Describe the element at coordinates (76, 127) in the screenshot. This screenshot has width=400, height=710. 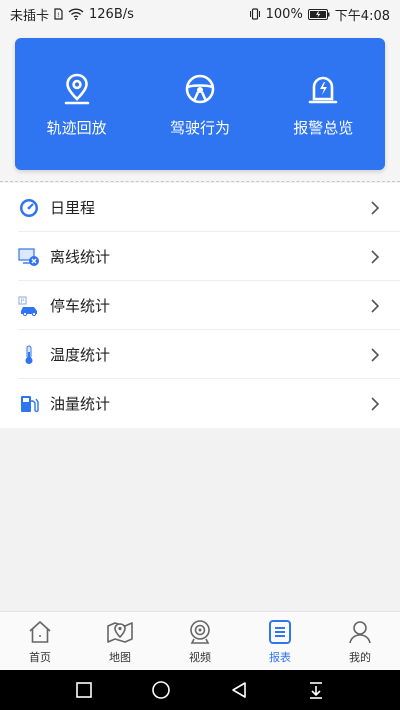
I see `track-playback-label: 轨迹回放` at that location.